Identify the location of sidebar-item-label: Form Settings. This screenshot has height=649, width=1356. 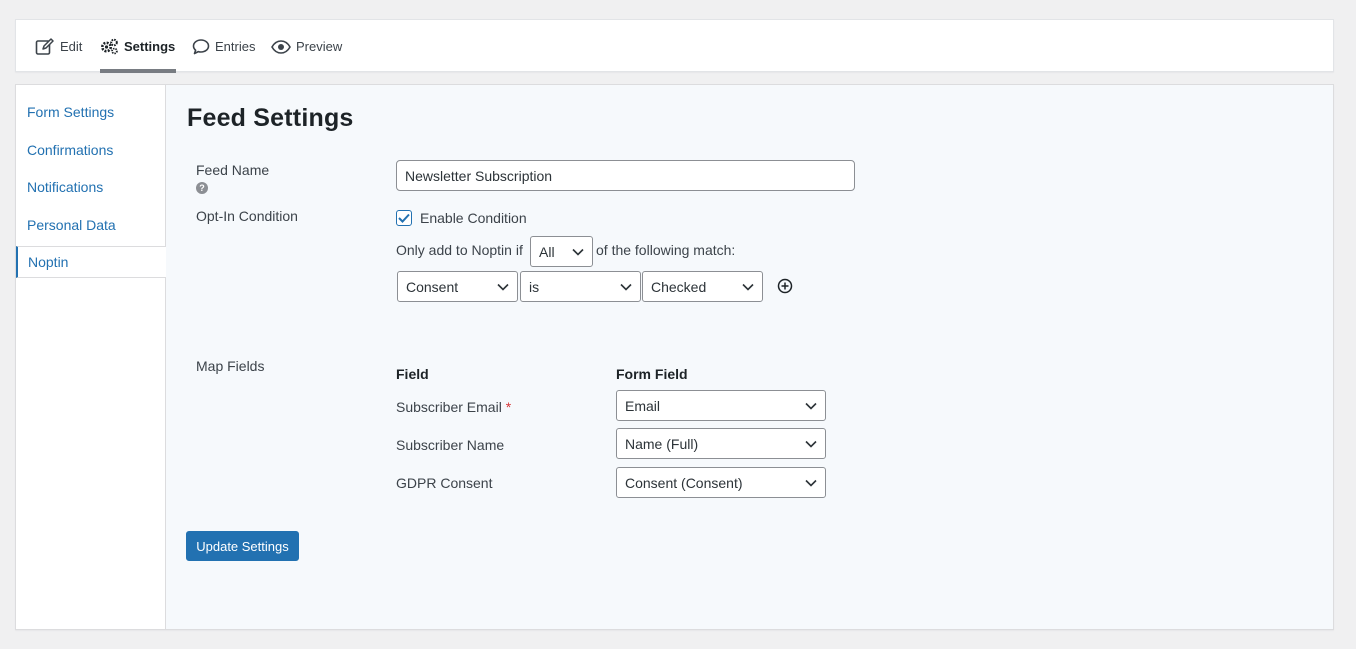
(71, 111).